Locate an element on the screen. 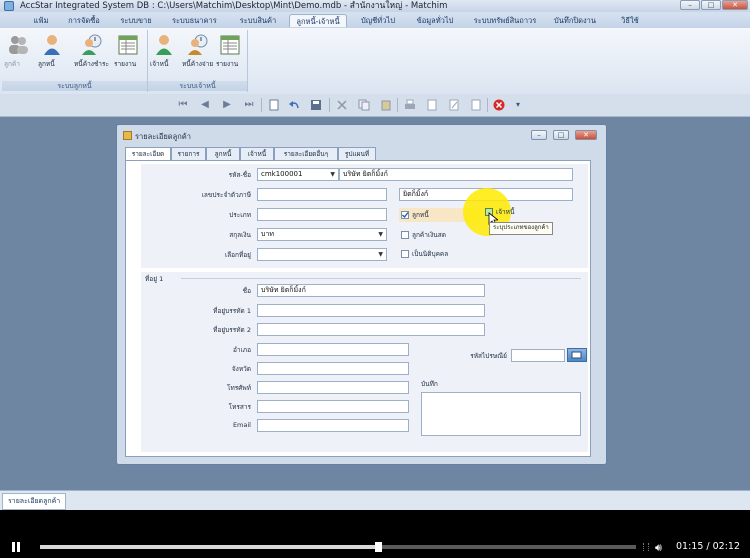 This screenshot has height=558, width=750. dialog-maximize-button: □ is located at coordinates (561, 135).